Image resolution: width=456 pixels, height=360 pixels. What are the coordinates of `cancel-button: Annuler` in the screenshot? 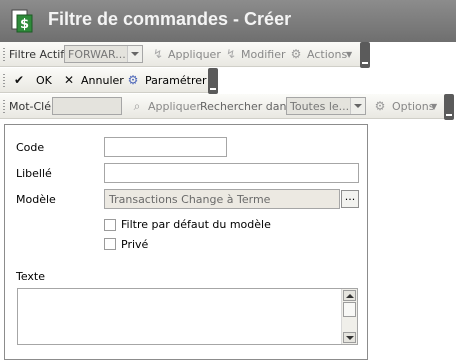 It's located at (102, 80).